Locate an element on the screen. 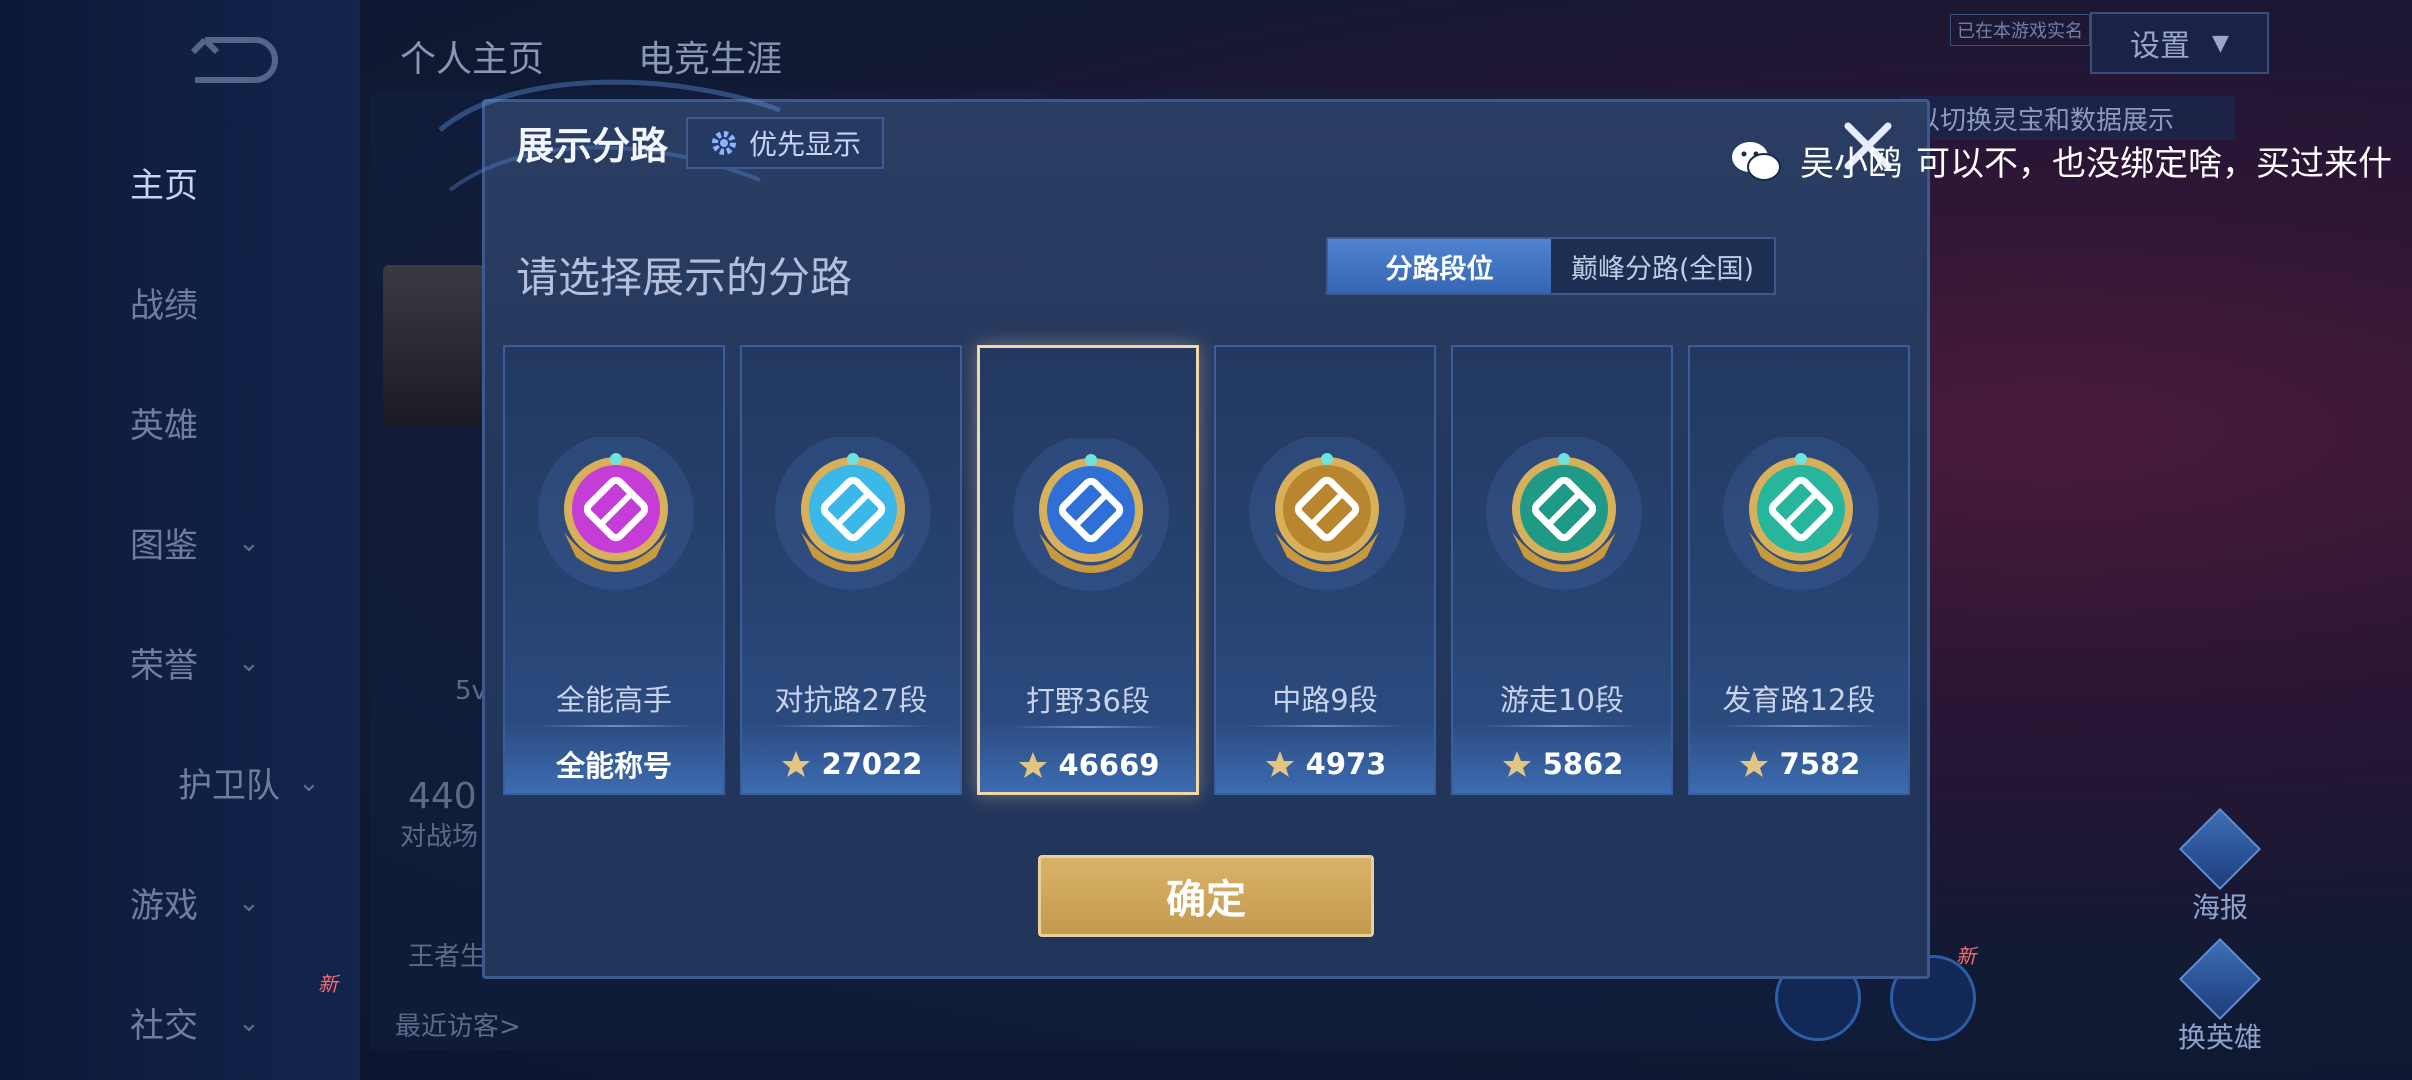  lane-score: 全能称号 is located at coordinates (614, 764).